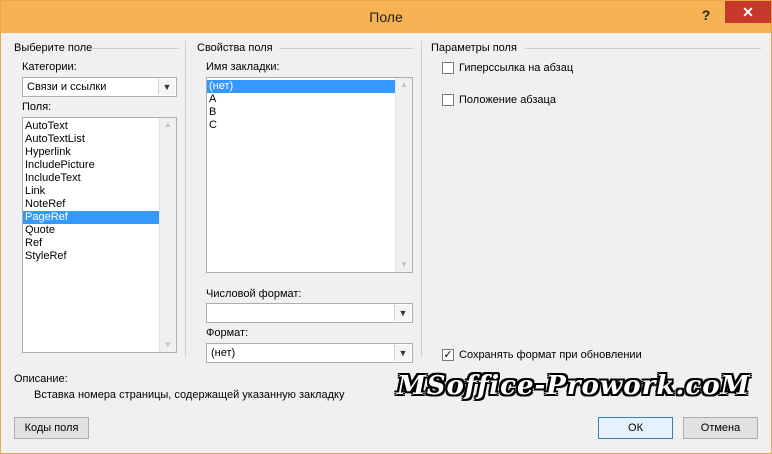 This screenshot has height=454, width=772. What do you see at coordinates (227, 333) in the screenshot?
I see `format-label: Формат:` at bounding box center [227, 333].